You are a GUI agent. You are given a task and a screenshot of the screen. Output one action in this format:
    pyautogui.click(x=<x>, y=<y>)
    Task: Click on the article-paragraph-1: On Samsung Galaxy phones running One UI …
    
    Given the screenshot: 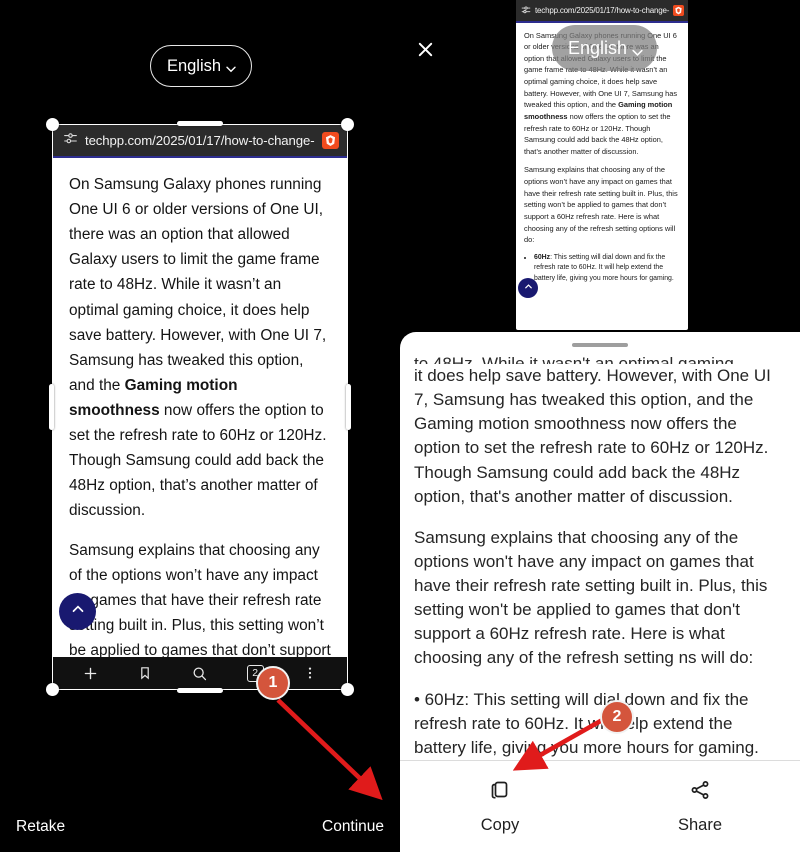 What is the action you would take?
    pyautogui.click(x=200, y=348)
    